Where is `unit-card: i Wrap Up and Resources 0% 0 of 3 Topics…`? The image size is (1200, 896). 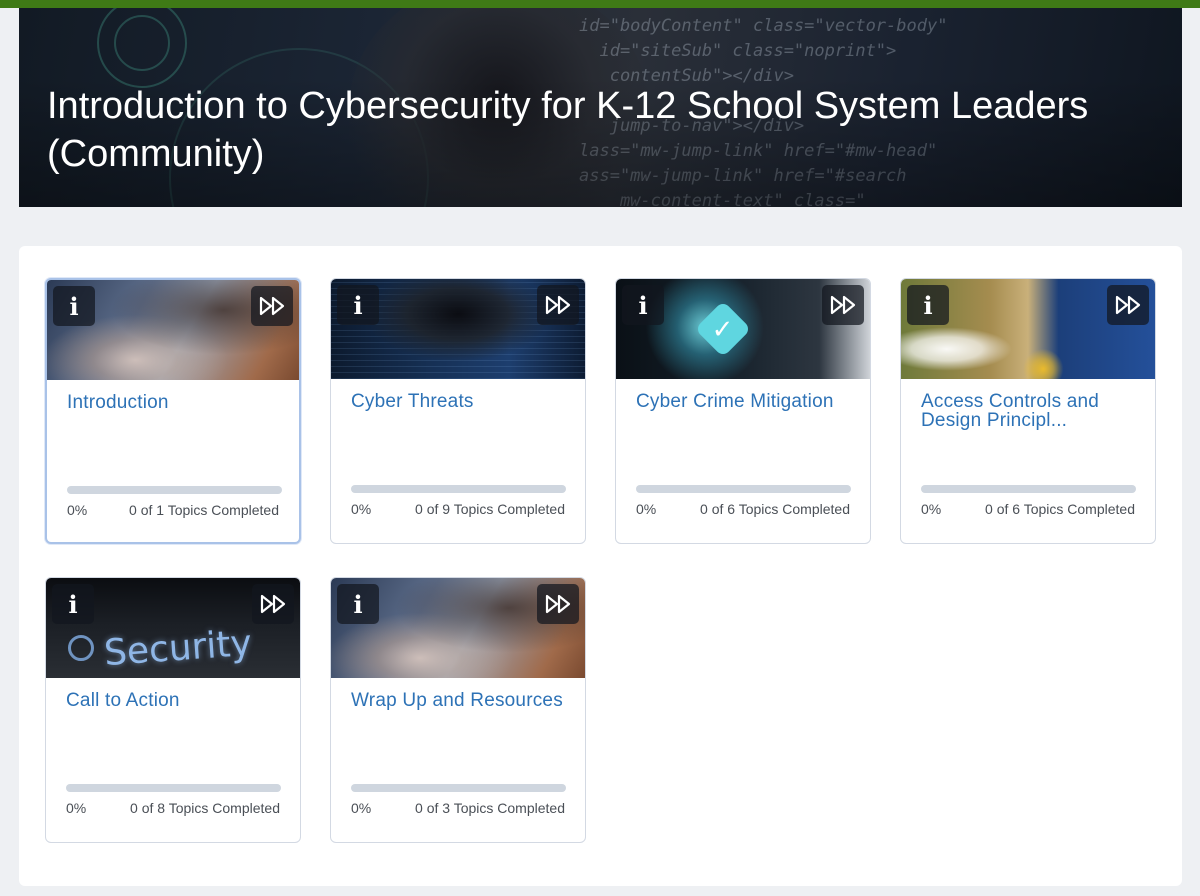
unit-card: i Wrap Up and Resources 0% 0 of 3 Topics… is located at coordinates (458, 710).